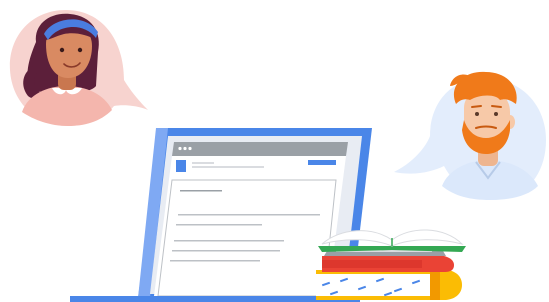 This screenshot has height=302, width=549. I want to click on browser-title-bar, so click(260, 149).